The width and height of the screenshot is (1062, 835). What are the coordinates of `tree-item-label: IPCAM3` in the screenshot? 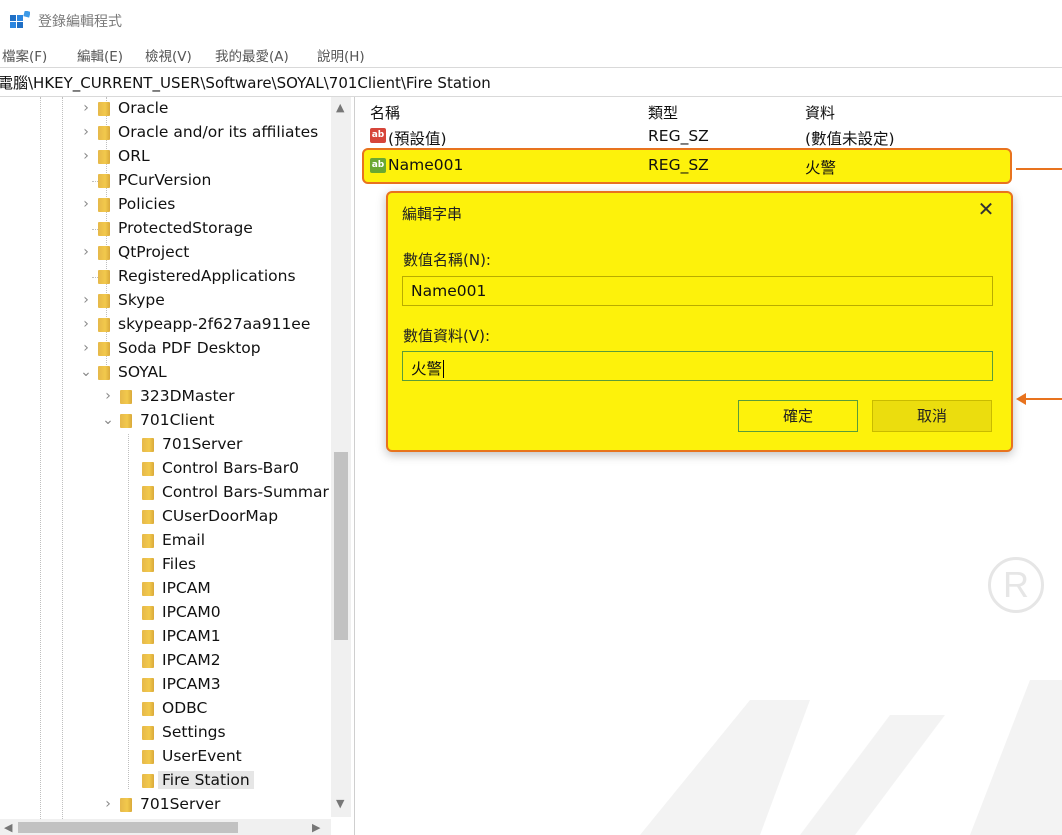 It's located at (191, 684).